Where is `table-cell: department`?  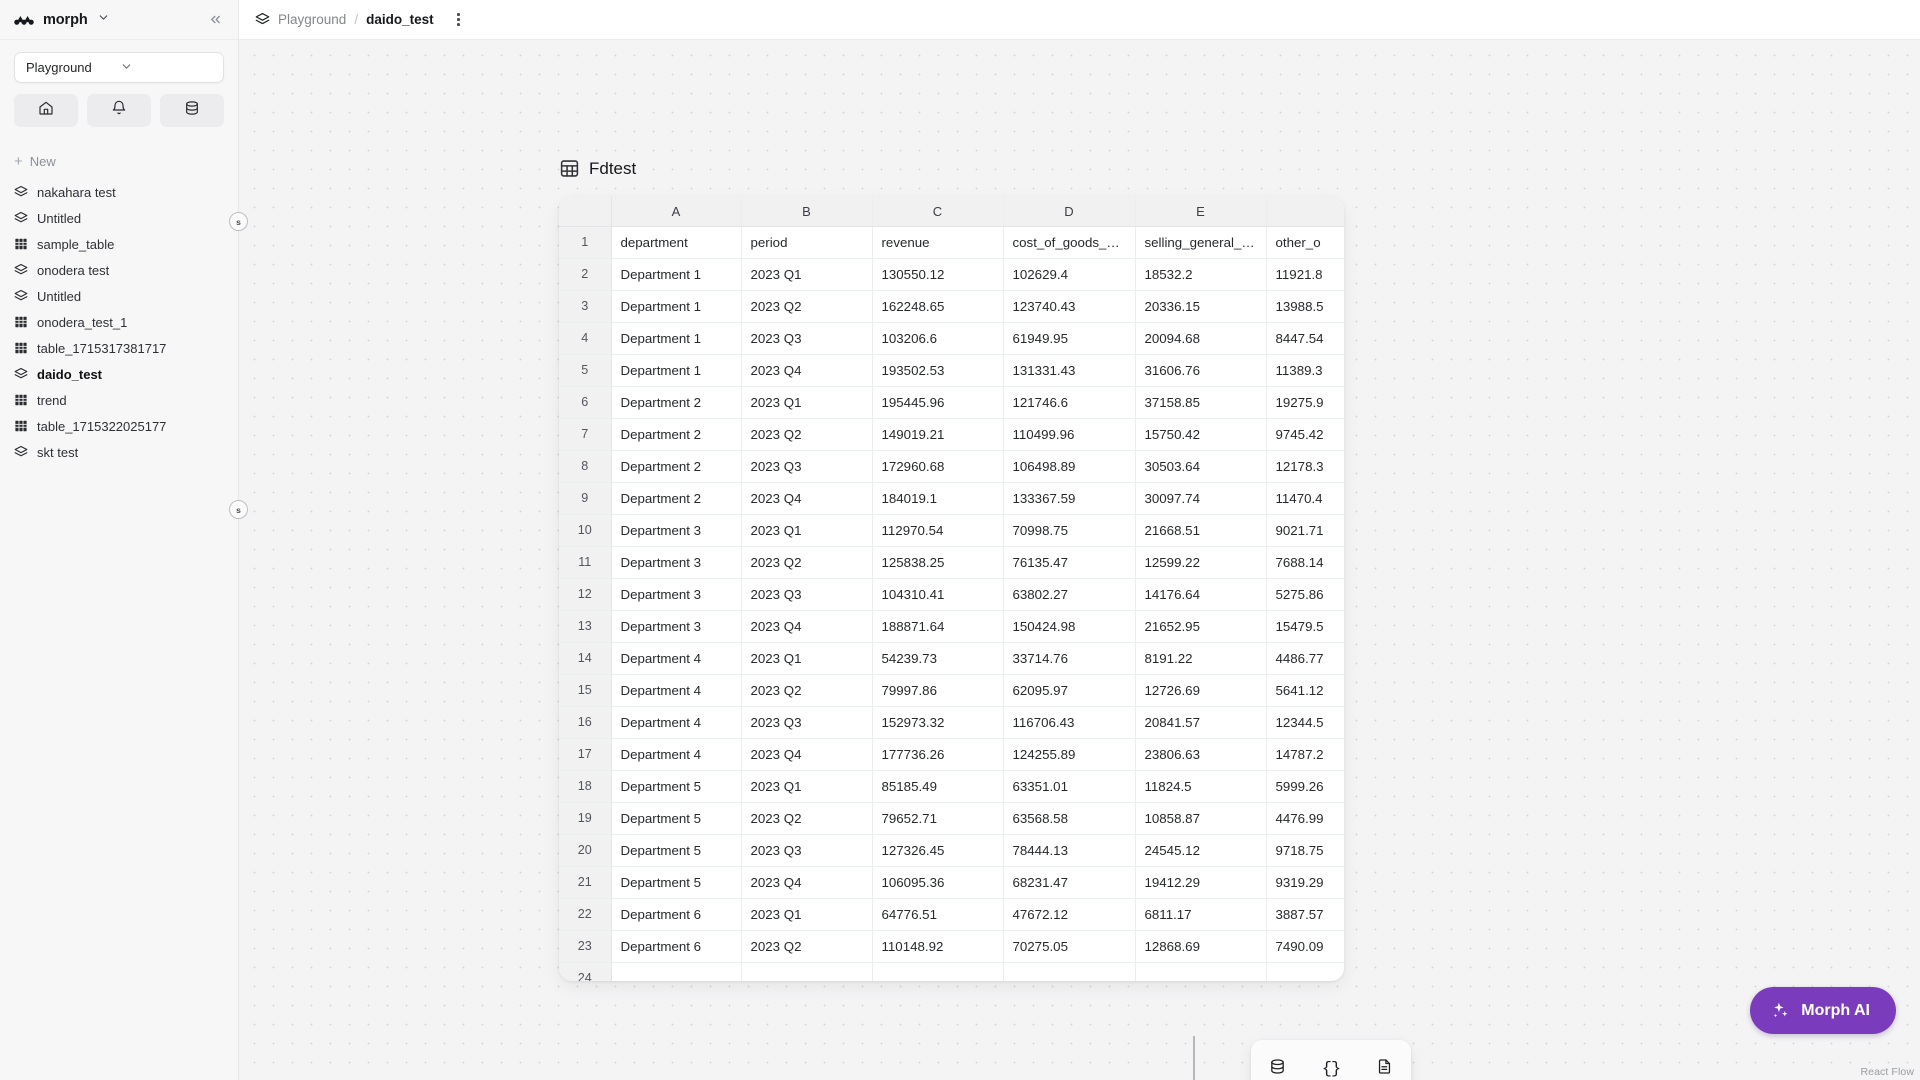 table-cell: department is located at coordinates (676, 242).